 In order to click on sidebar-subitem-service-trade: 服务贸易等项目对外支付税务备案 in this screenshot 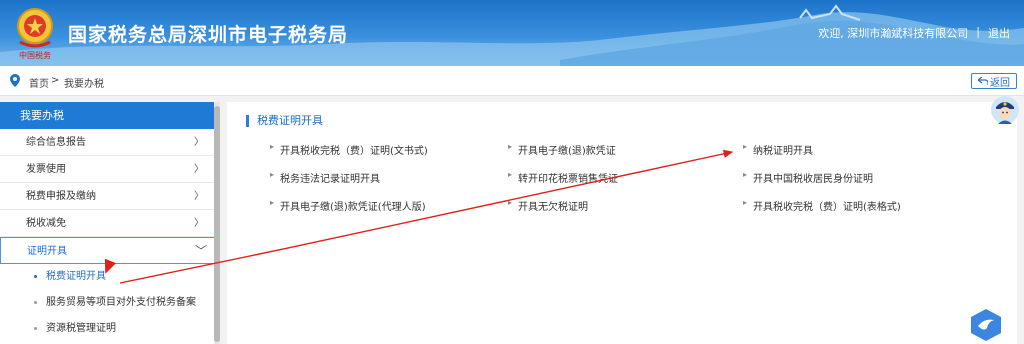, I will do `click(110, 303)`.